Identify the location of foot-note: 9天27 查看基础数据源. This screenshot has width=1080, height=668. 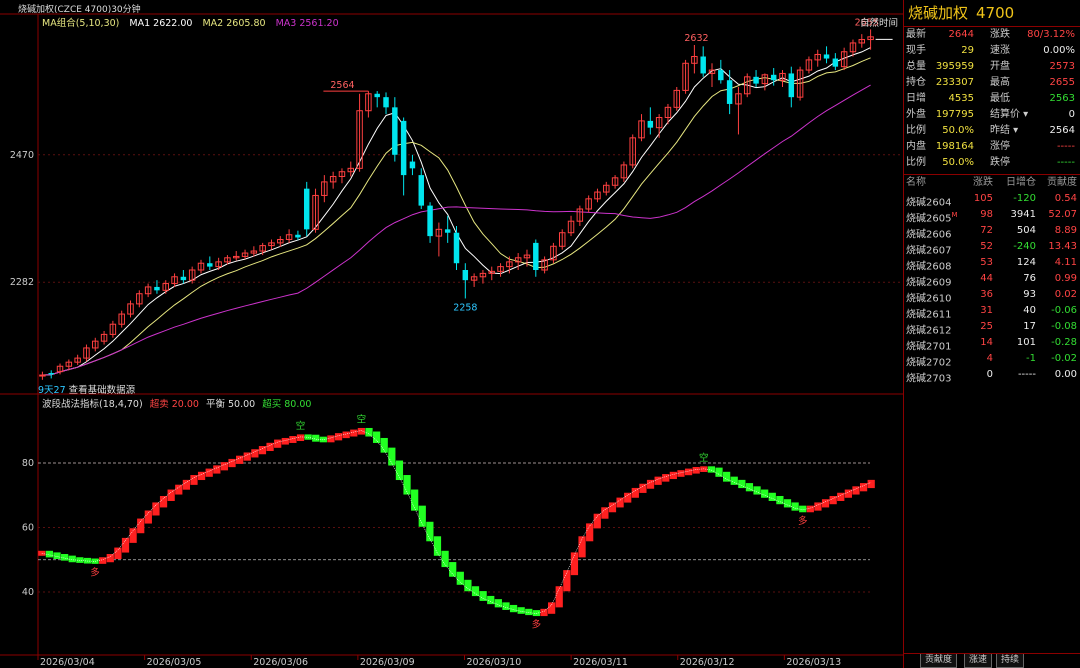
(86, 389).